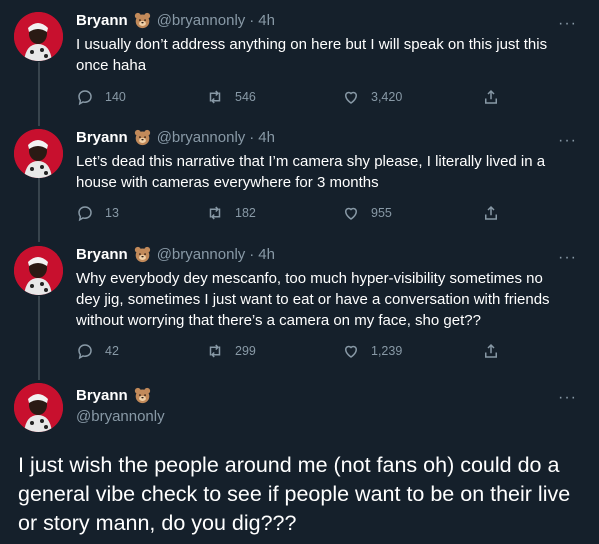  What do you see at coordinates (245, 351) in the screenshot?
I see `retweet-count: 299` at bounding box center [245, 351].